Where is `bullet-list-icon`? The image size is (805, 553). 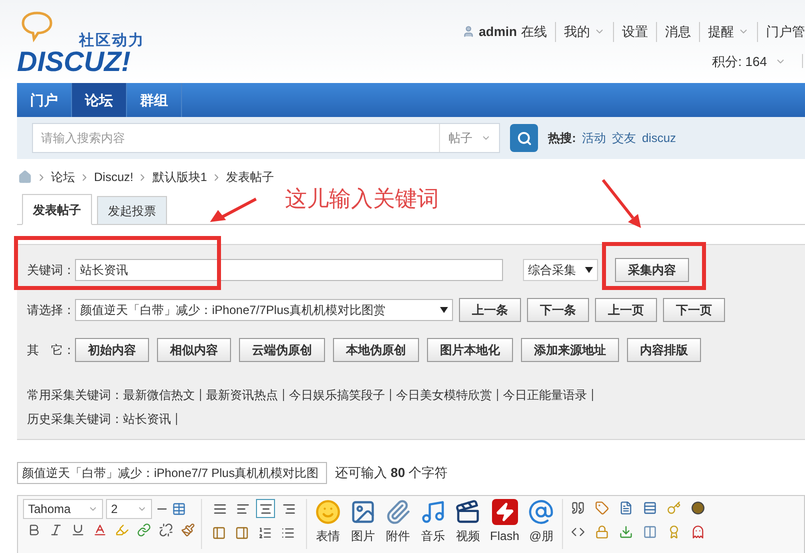 bullet-list-icon is located at coordinates (288, 533).